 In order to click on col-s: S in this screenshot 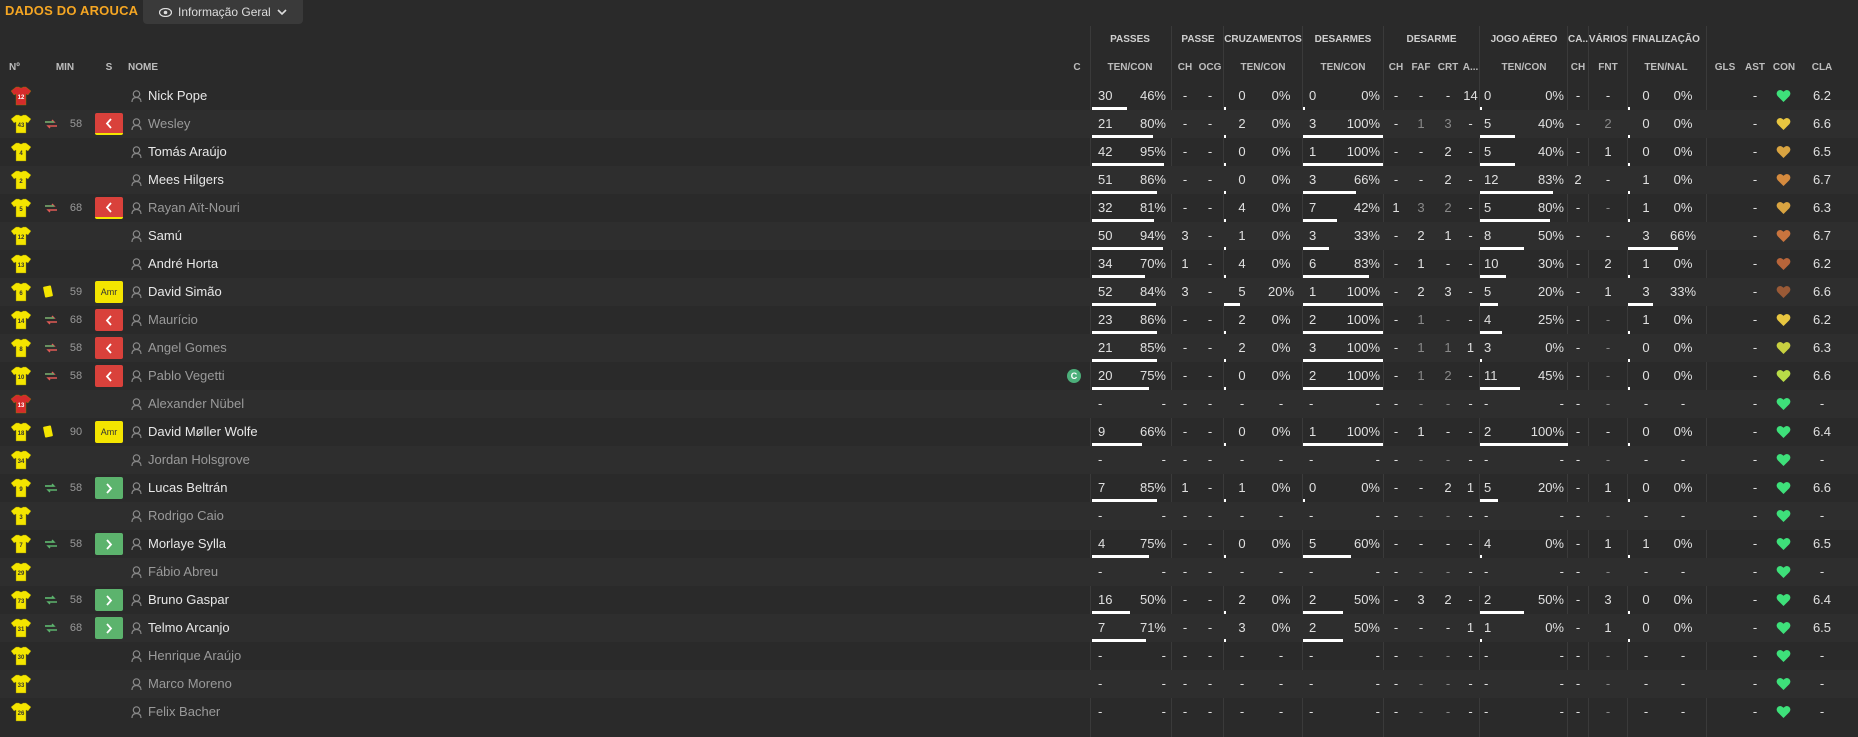, I will do `click(109, 67)`.